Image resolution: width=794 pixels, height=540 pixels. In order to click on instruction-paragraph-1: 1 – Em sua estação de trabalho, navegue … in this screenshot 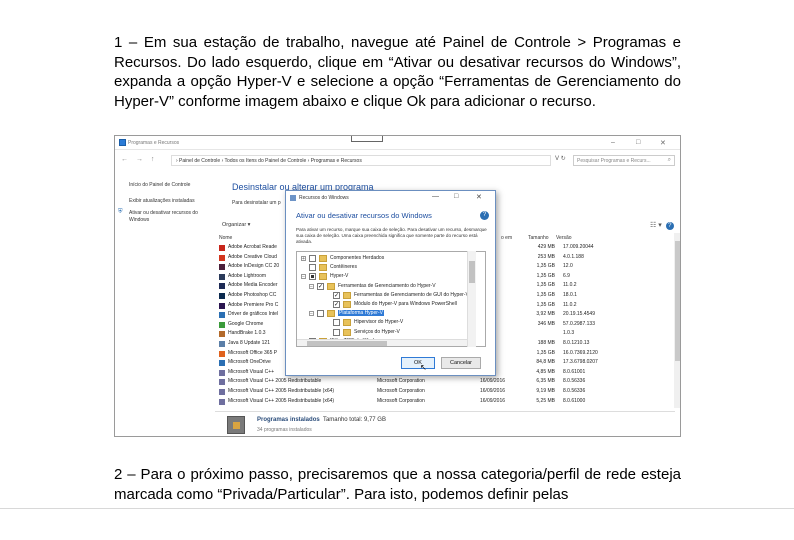, I will do `click(397, 72)`.